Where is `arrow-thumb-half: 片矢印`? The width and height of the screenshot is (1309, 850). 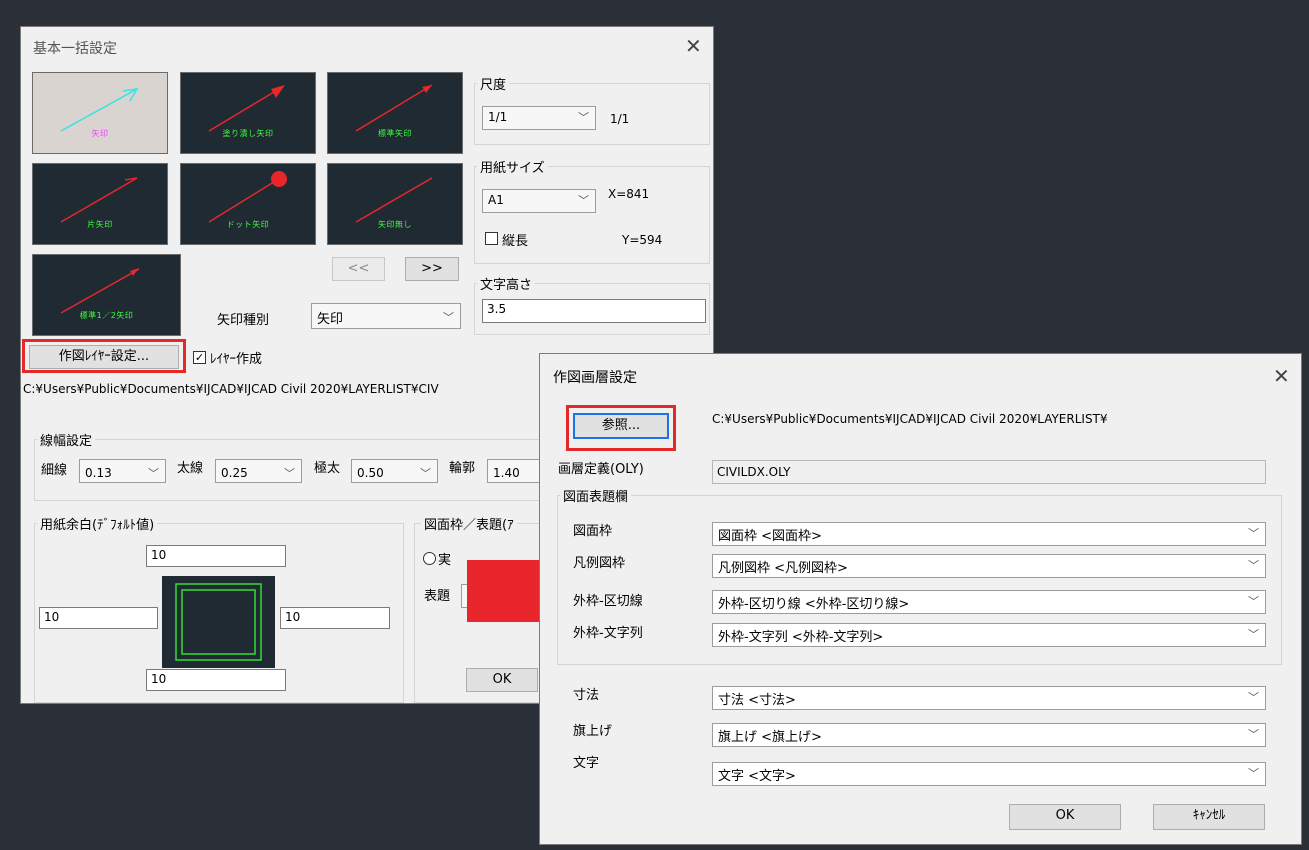
arrow-thumb-half: 片矢印 is located at coordinates (100, 204).